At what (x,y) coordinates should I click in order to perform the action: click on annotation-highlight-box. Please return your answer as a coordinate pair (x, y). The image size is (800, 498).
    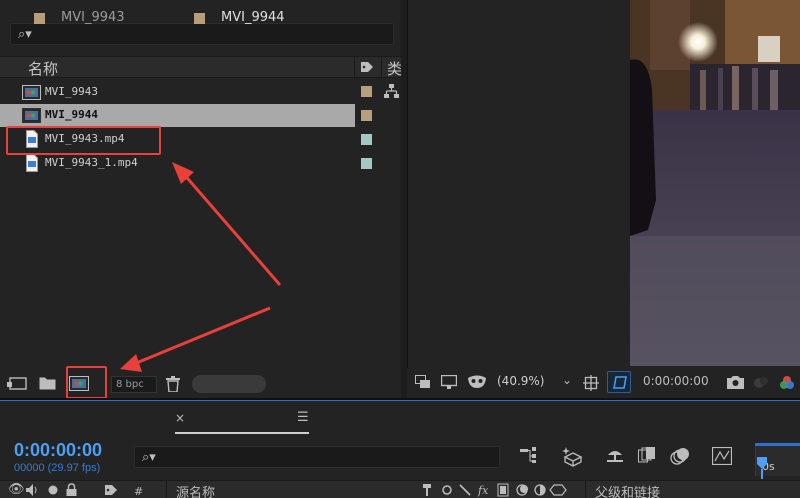
    Looking at the image, I should click on (86, 382).